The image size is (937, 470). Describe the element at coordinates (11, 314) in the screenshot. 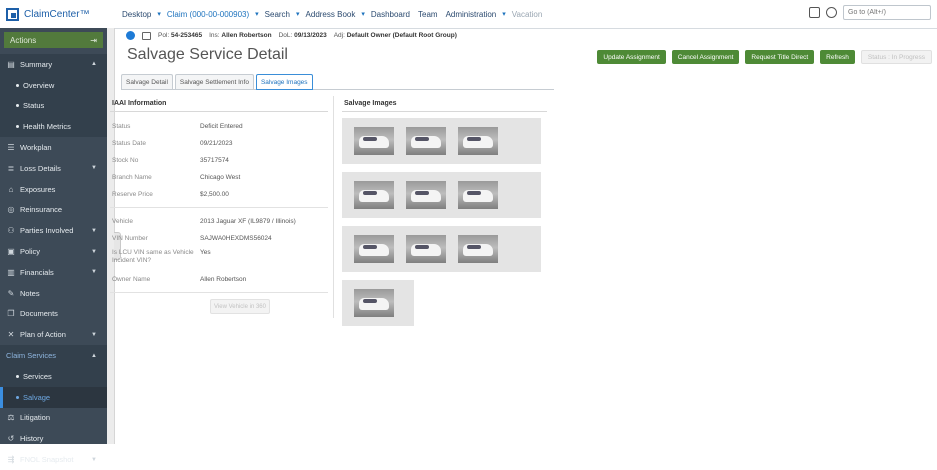

I see `documents-icon: ❐` at that location.